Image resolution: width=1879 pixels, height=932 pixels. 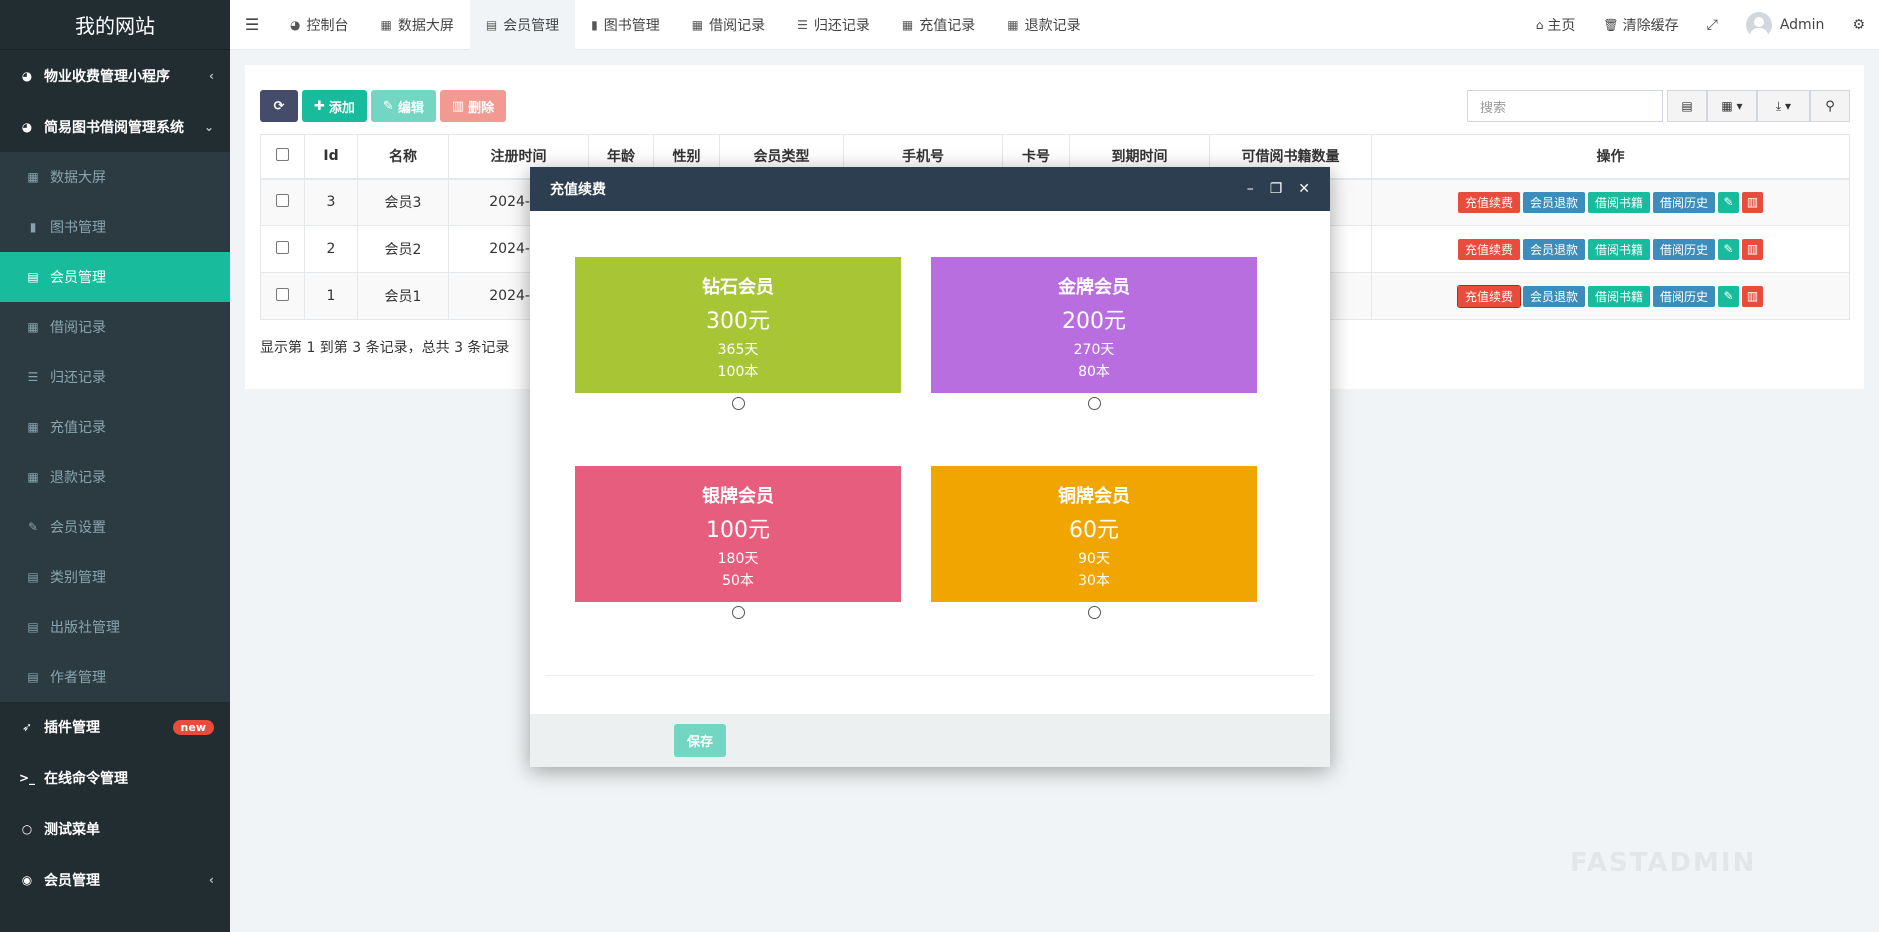 I want to click on sidebar-item-label: 在线命令管理, so click(x=86, y=778).